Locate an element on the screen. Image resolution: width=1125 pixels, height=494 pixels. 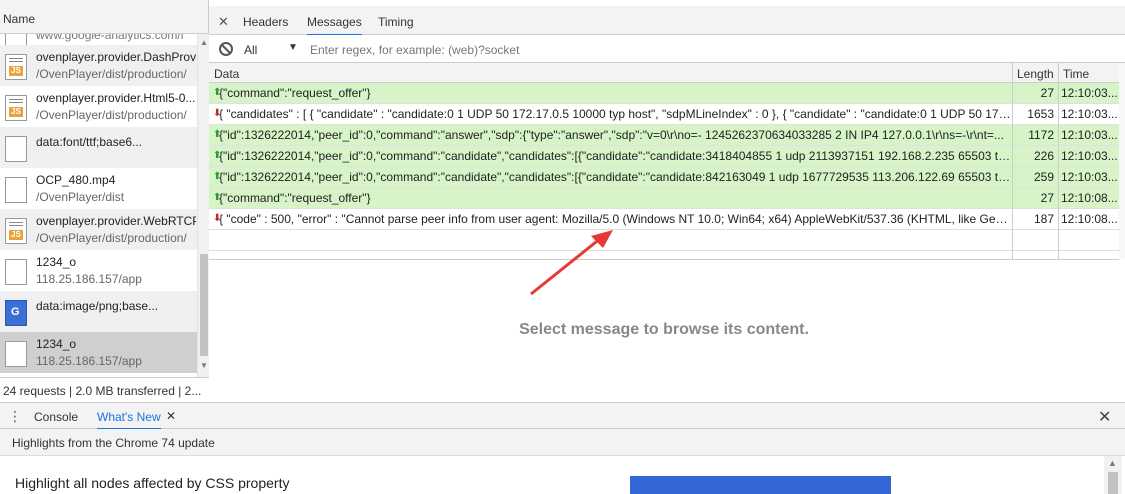
request-name: www.google-analytics.com/r is located at coordinates (110, 38).